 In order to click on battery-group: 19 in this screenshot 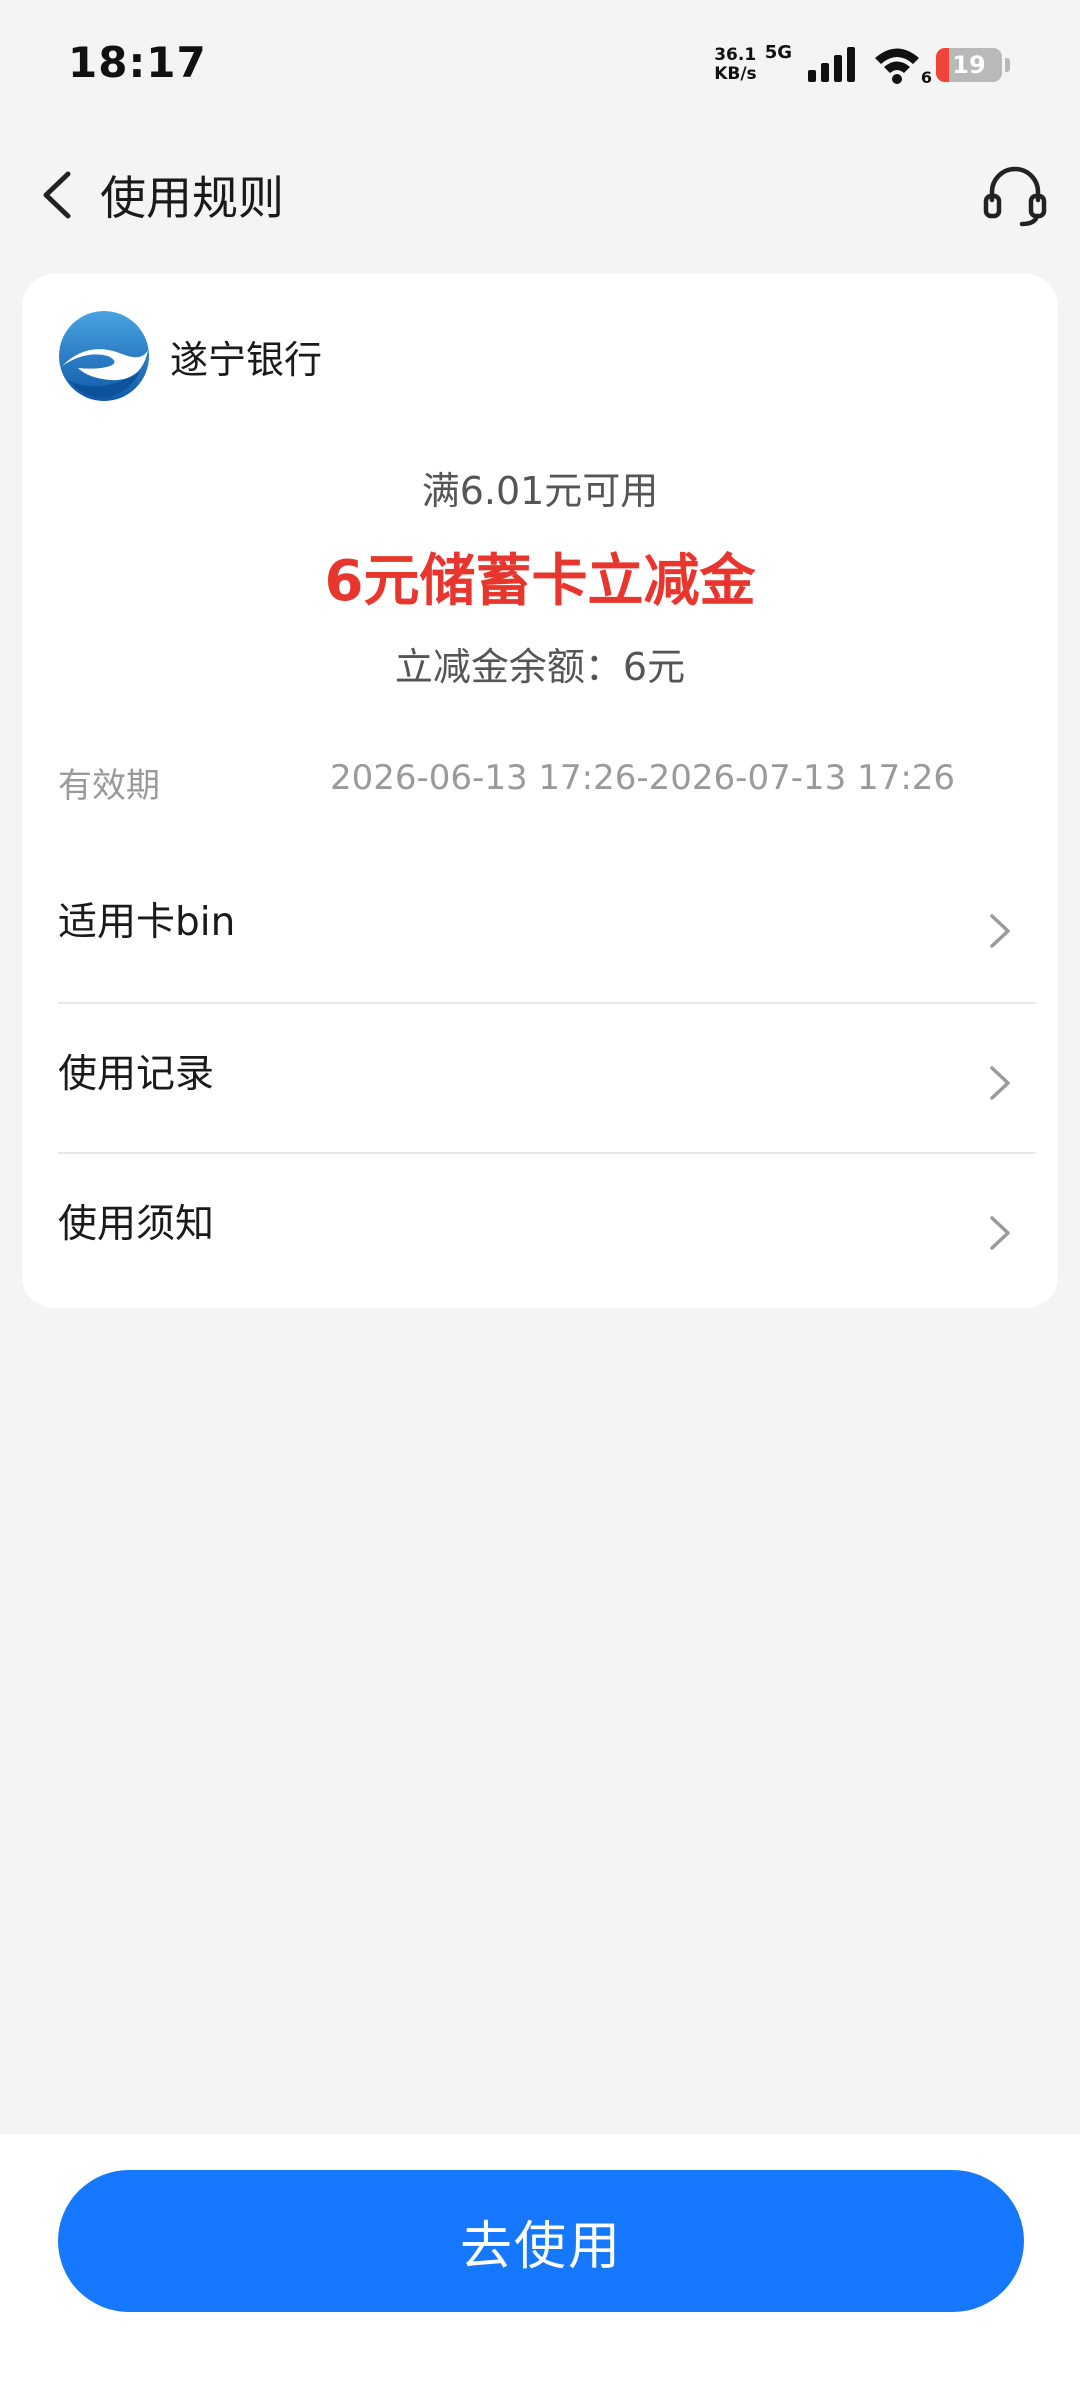, I will do `click(973, 65)`.